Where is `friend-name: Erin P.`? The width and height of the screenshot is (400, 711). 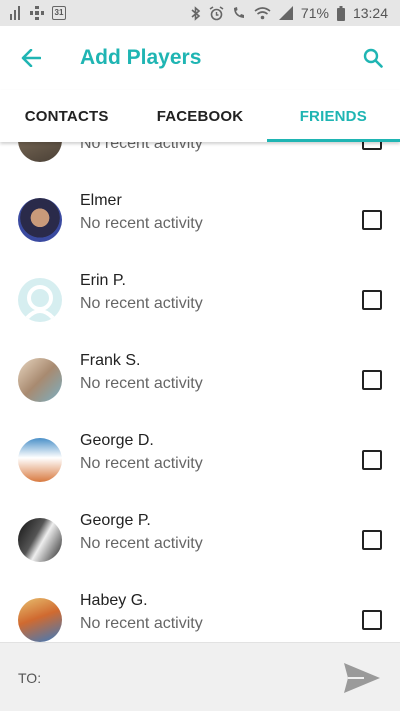
friend-name: Erin P. is located at coordinates (103, 280).